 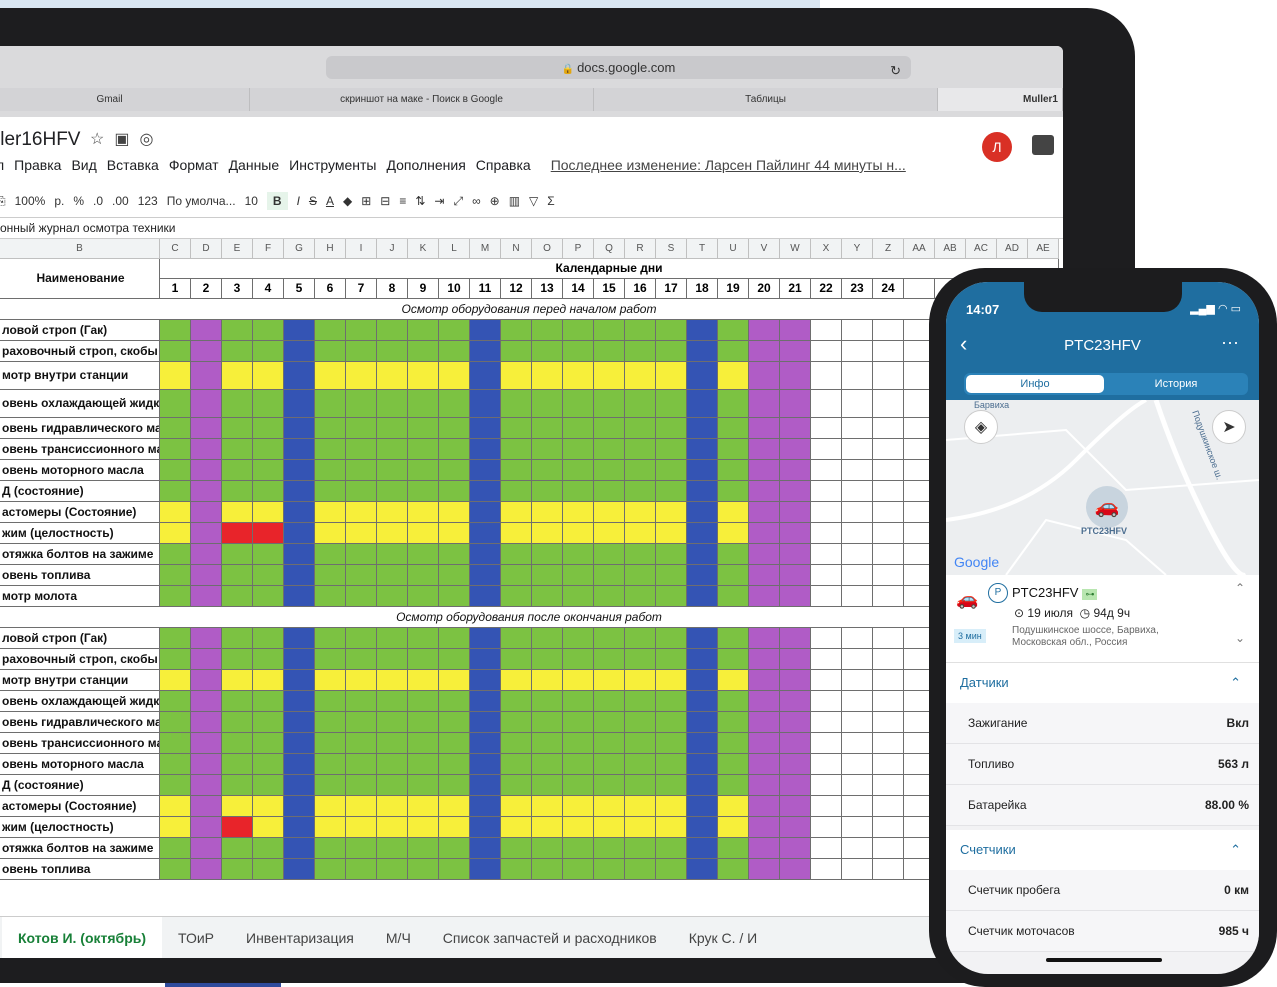 What do you see at coordinates (80, 376) in the screenshot?
I see `row-label: мотр внутри станции` at bounding box center [80, 376].